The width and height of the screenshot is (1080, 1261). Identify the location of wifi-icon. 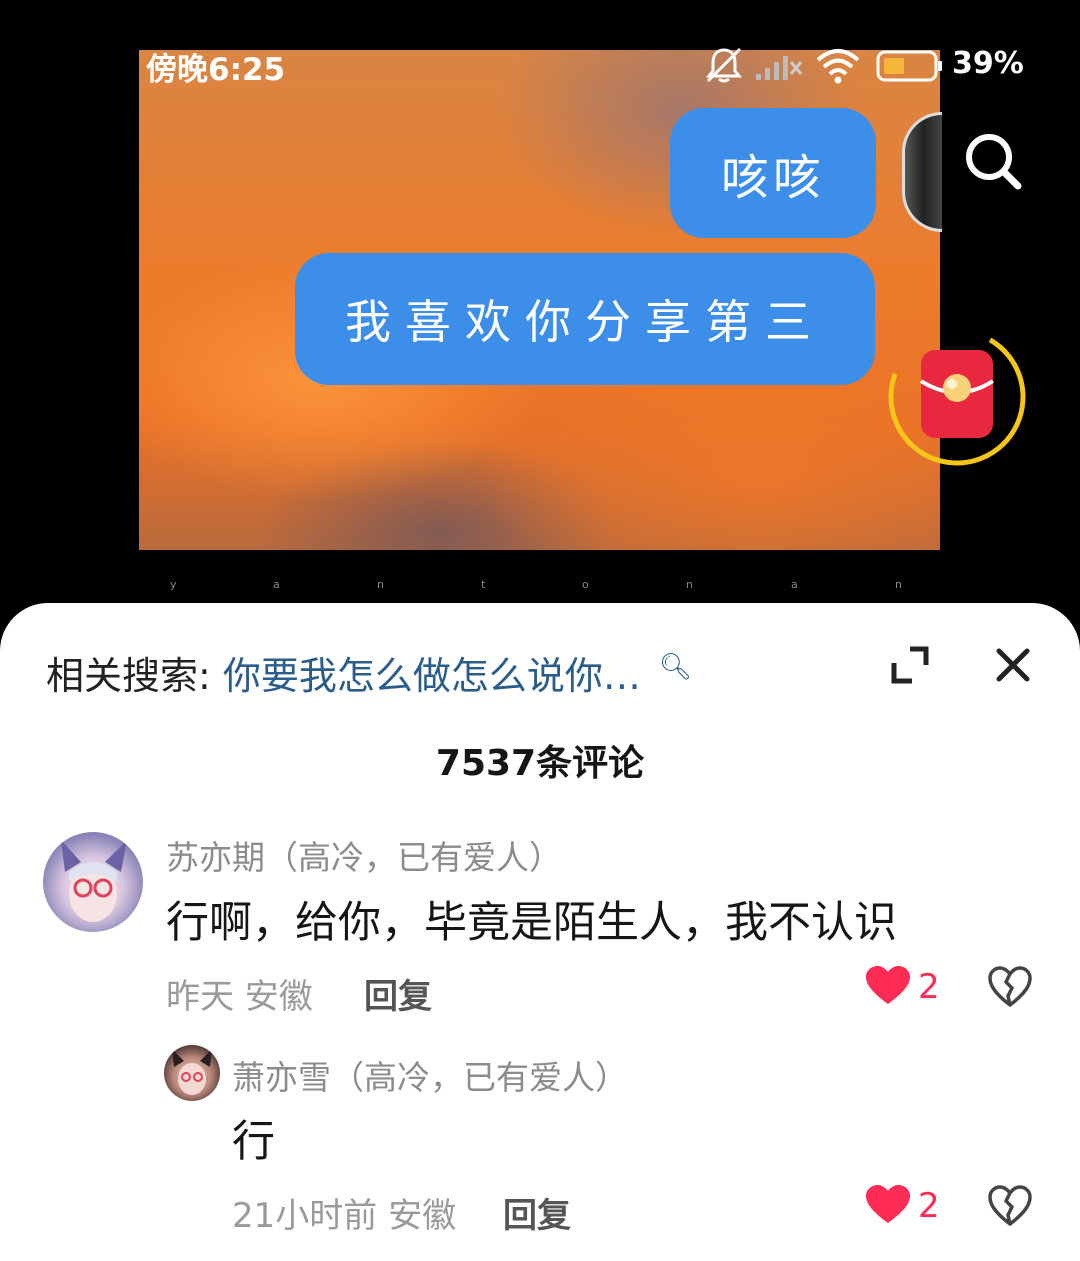
(838, 66).